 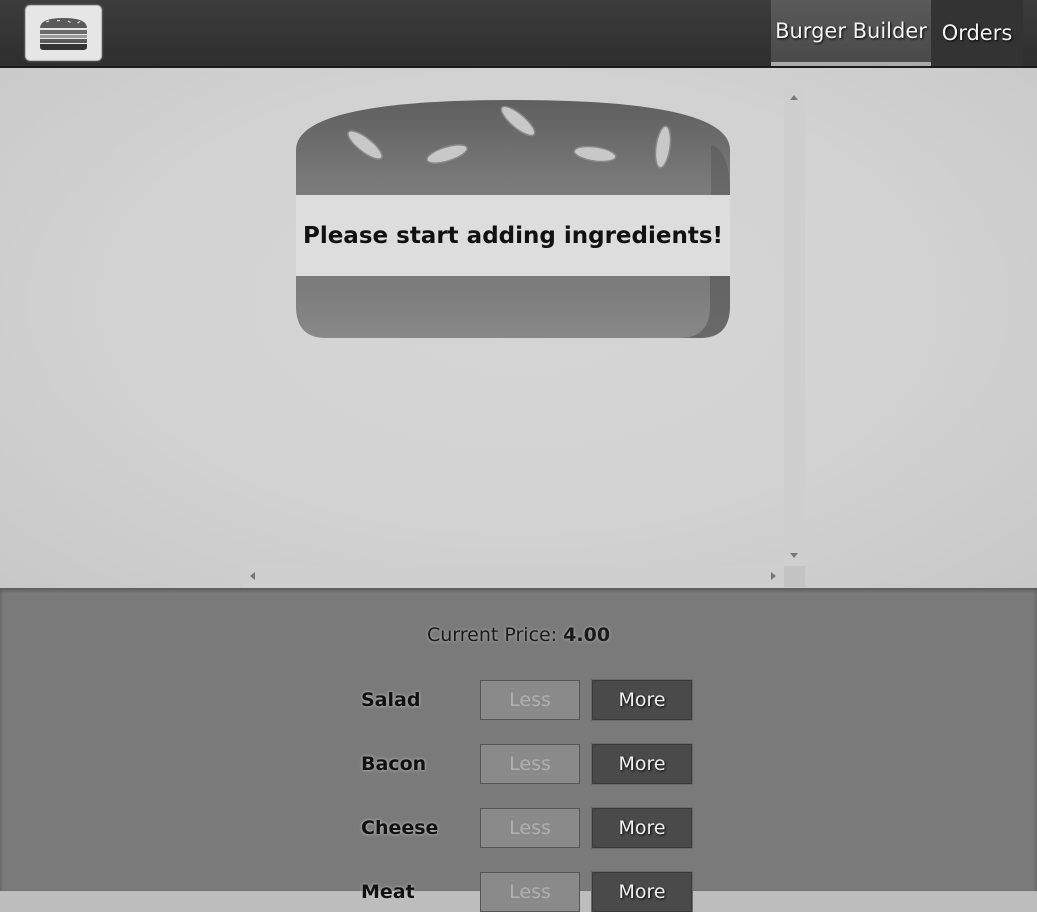 What do you see at coordinates (400, 828) in the screenshot?
I see `control-label: Cheese` at bounding box center [400, 828].